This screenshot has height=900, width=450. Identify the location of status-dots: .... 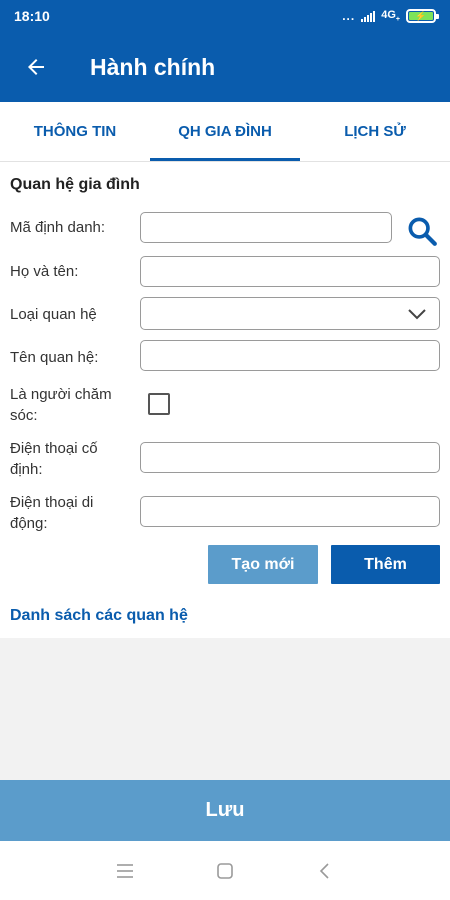
(349, 16).